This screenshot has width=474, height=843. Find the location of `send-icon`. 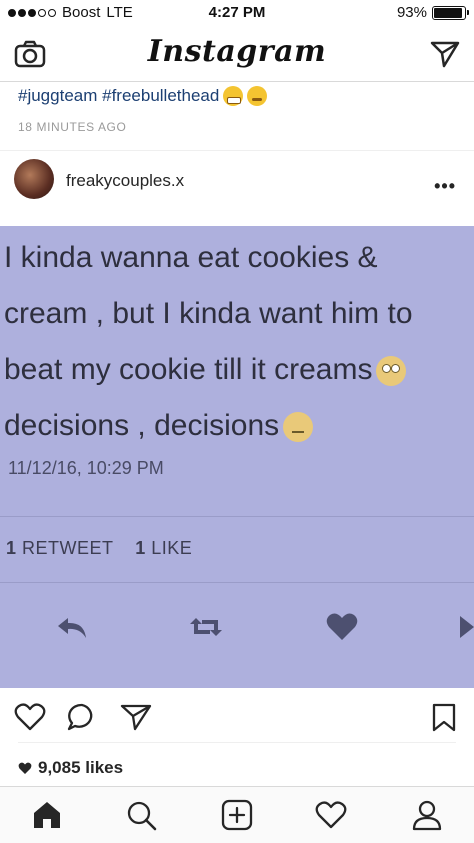

send-icon is located at coordinates (445, 54).